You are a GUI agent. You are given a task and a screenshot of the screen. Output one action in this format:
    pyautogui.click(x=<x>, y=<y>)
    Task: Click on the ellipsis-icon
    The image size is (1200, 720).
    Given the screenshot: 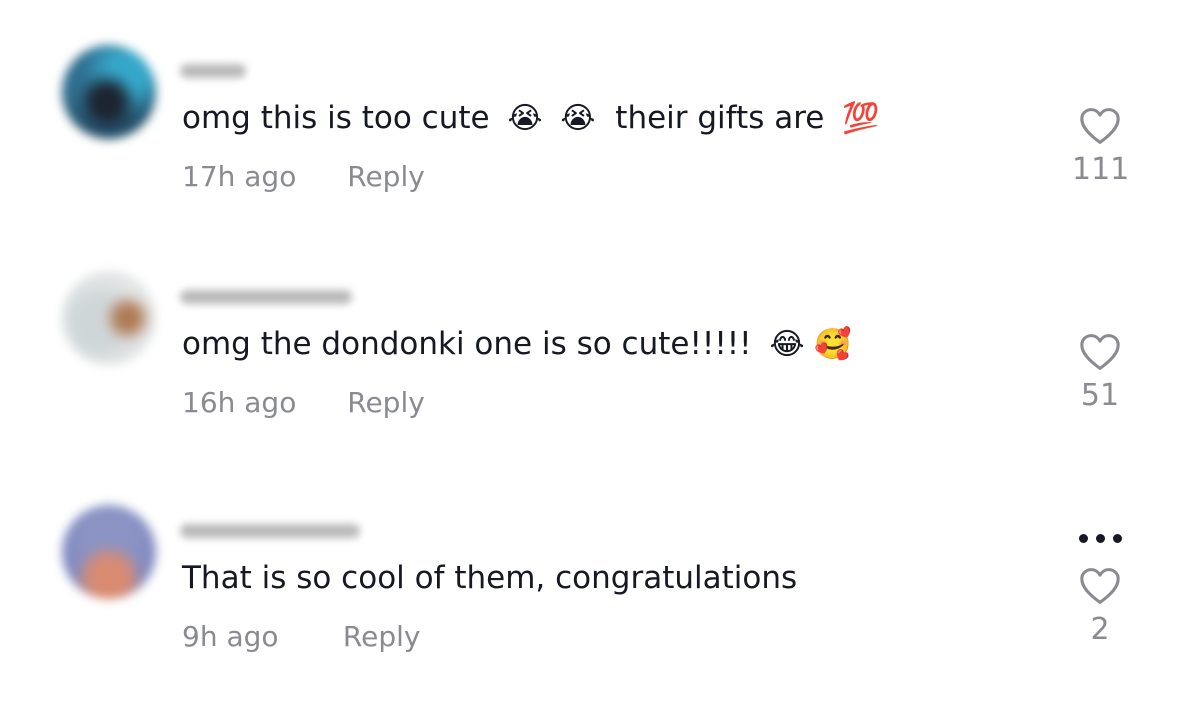 What is the action you would take?
    pyautogui.click(x=1100, y=535)
    